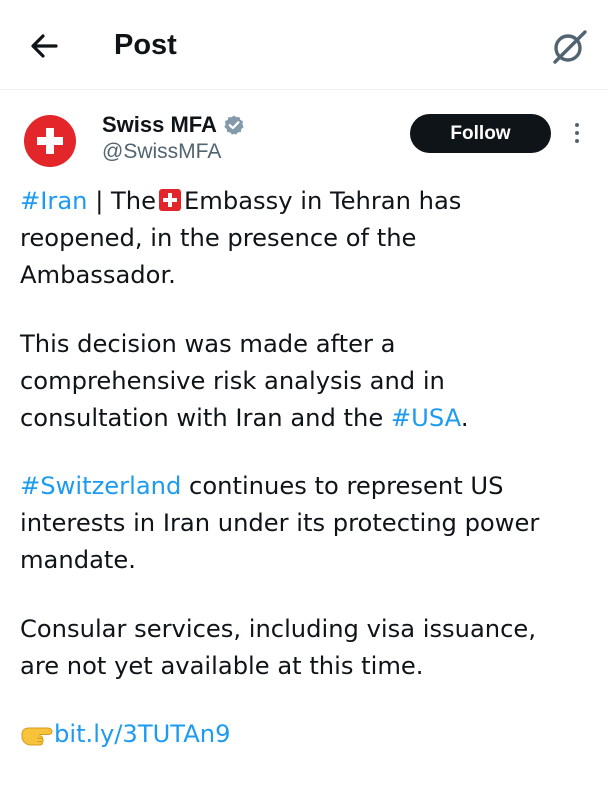 This screenshot has height=800, width=608. I want to click on author-handle: @SwissMFA, so click(161, 152).